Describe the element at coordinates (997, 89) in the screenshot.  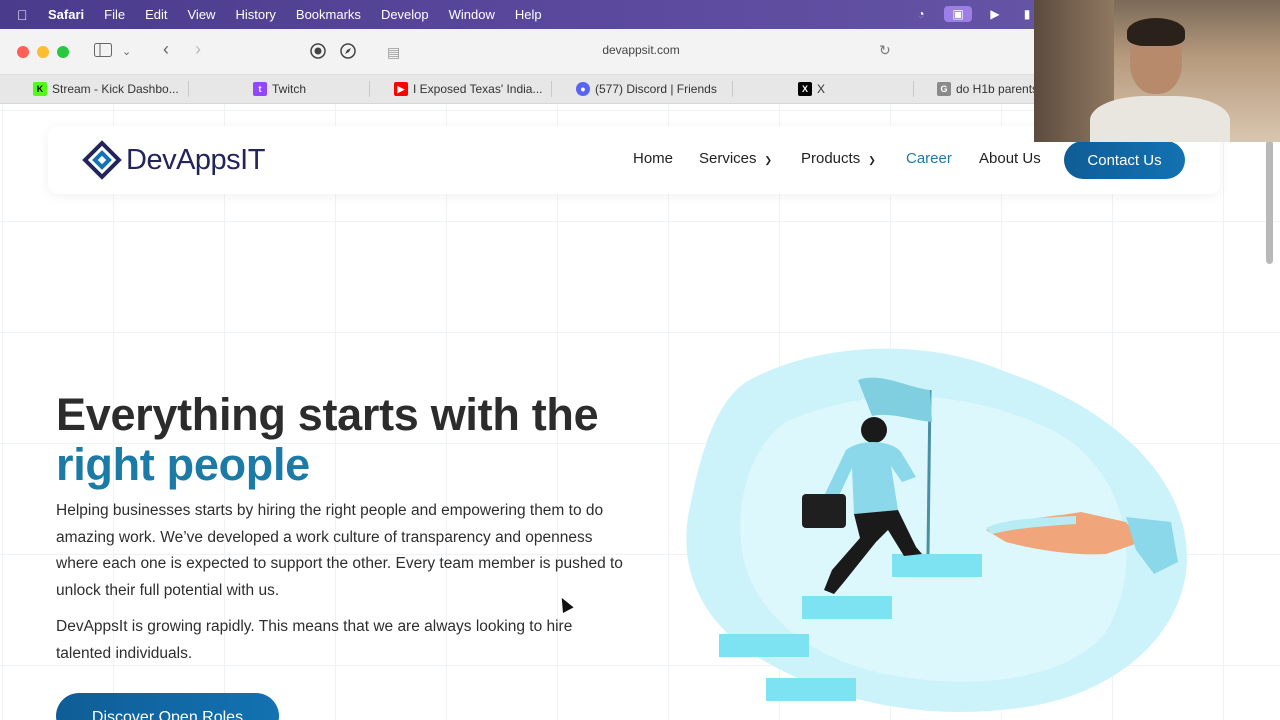
I see `tab-label: do H1b parents` at that location.